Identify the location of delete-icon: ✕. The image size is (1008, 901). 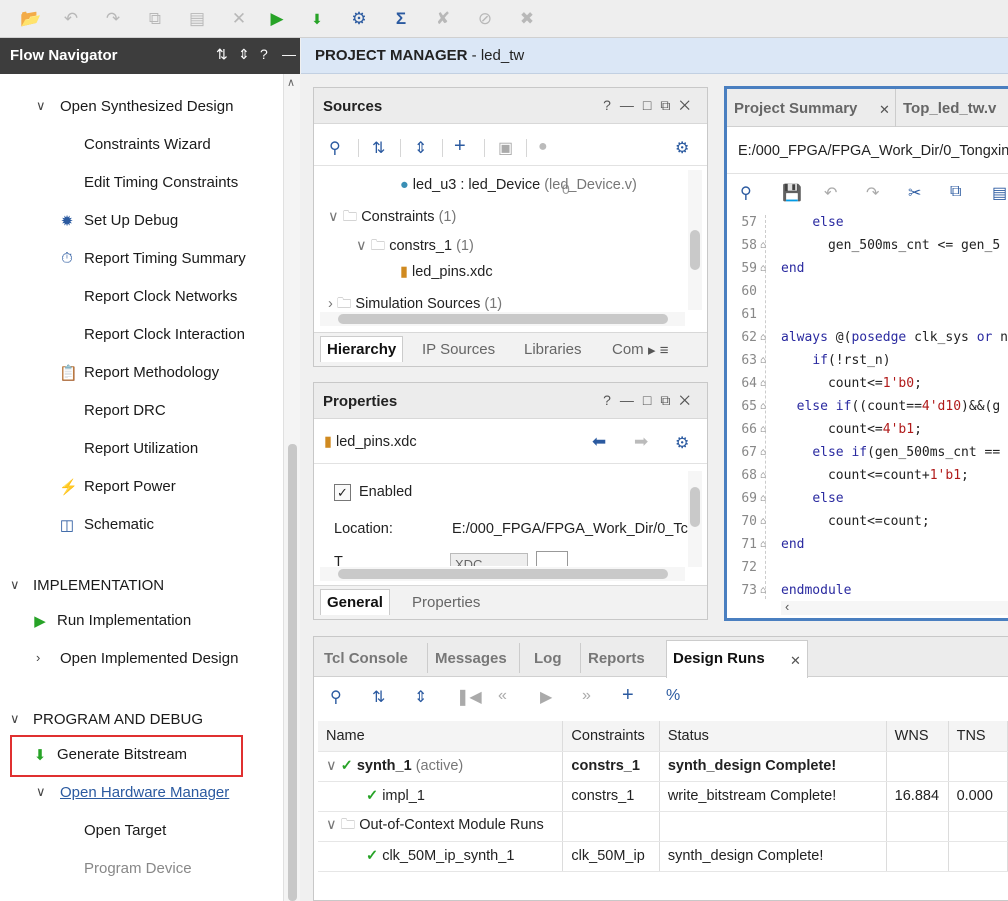
(239, 19).